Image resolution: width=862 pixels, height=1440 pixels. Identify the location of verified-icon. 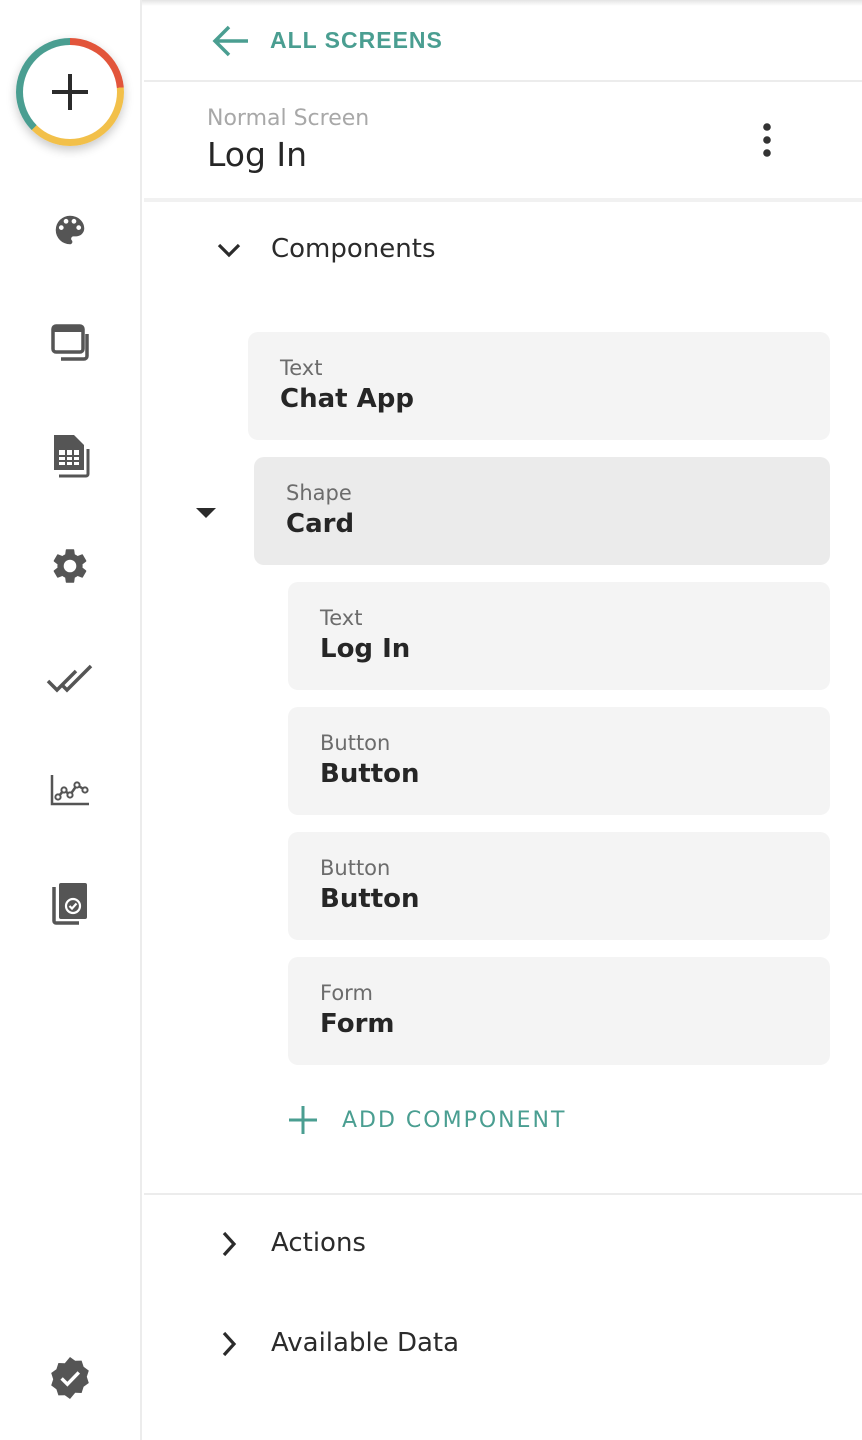
(70, 1378).